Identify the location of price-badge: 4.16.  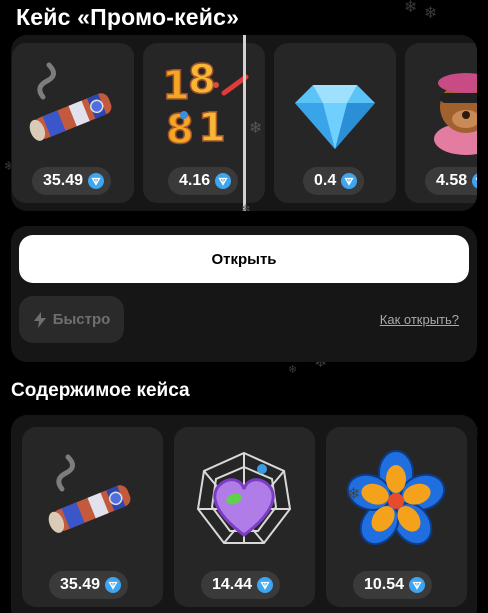
(203, 181).